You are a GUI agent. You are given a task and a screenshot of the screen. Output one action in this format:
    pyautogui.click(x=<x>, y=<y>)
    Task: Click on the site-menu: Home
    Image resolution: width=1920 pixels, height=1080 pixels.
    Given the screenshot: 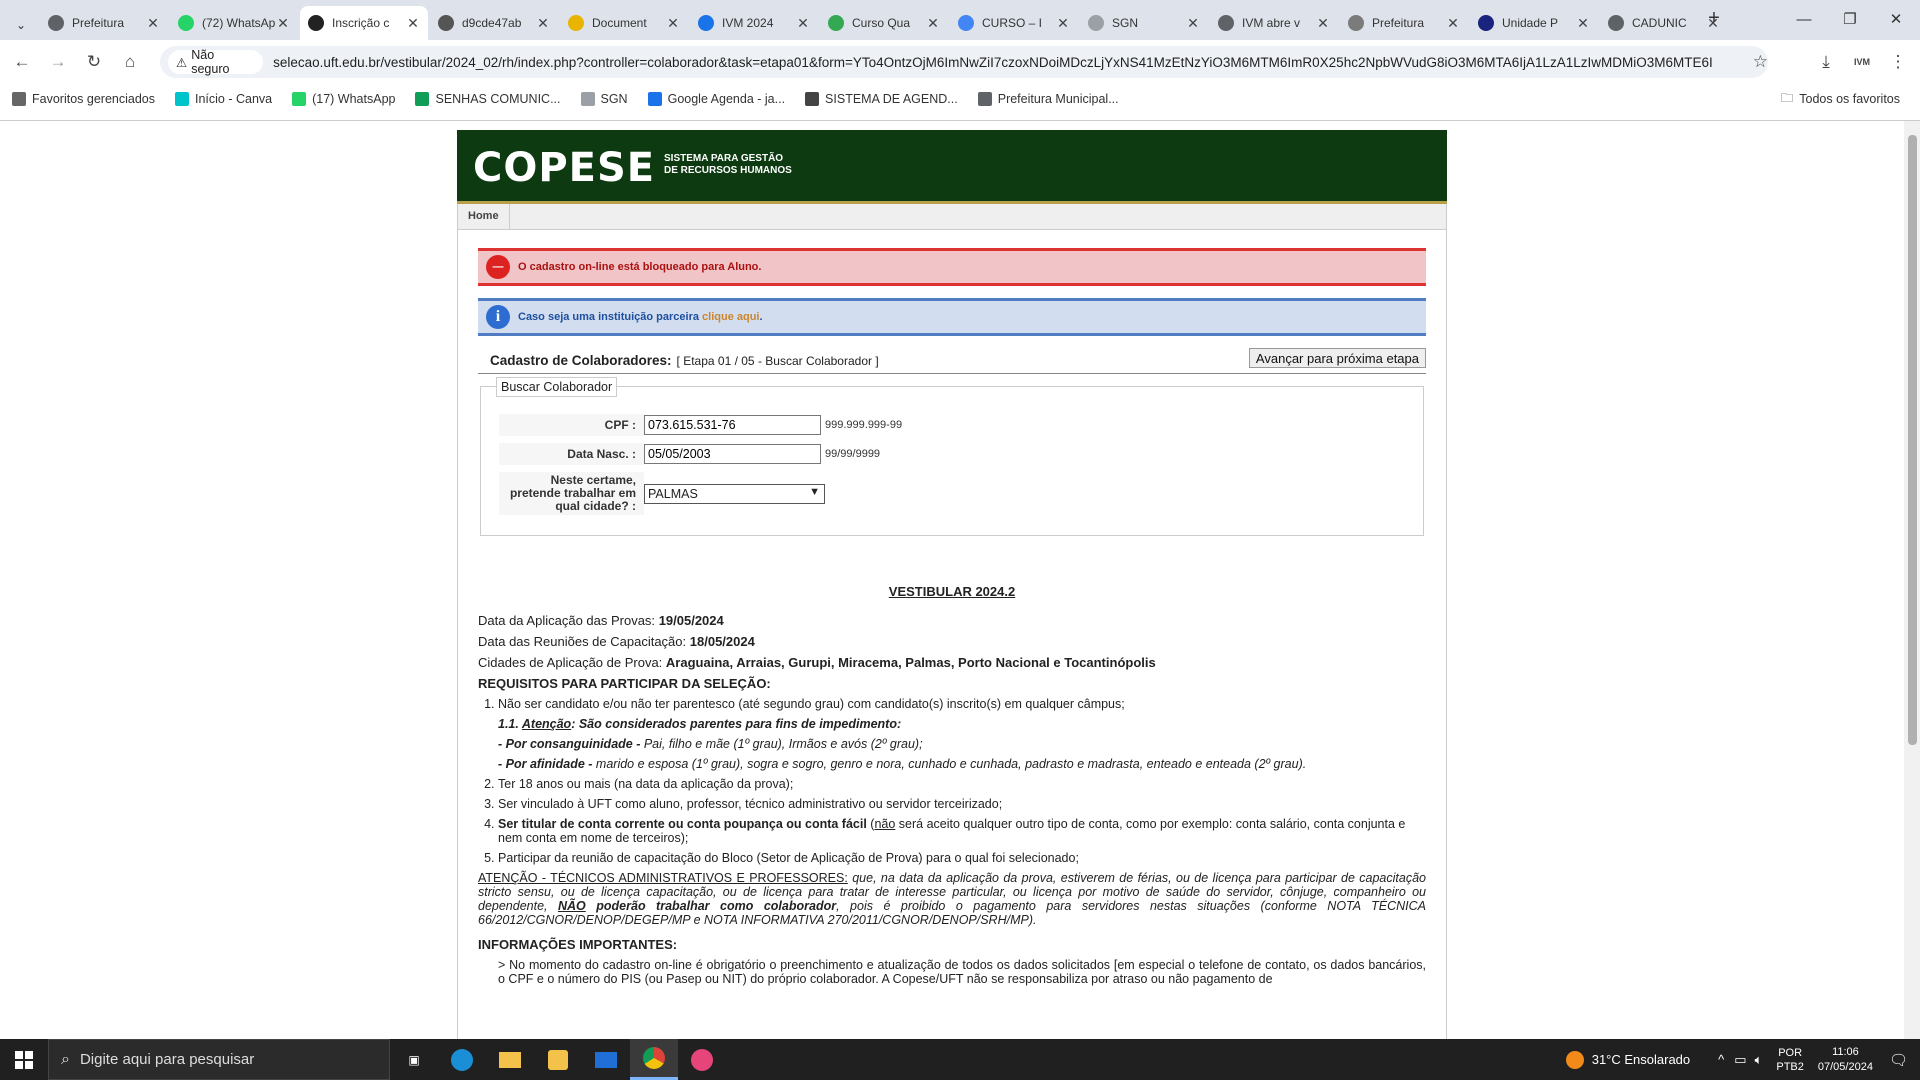 What is the action you would take?
    pyautogui.click(x=952, y=217)
    